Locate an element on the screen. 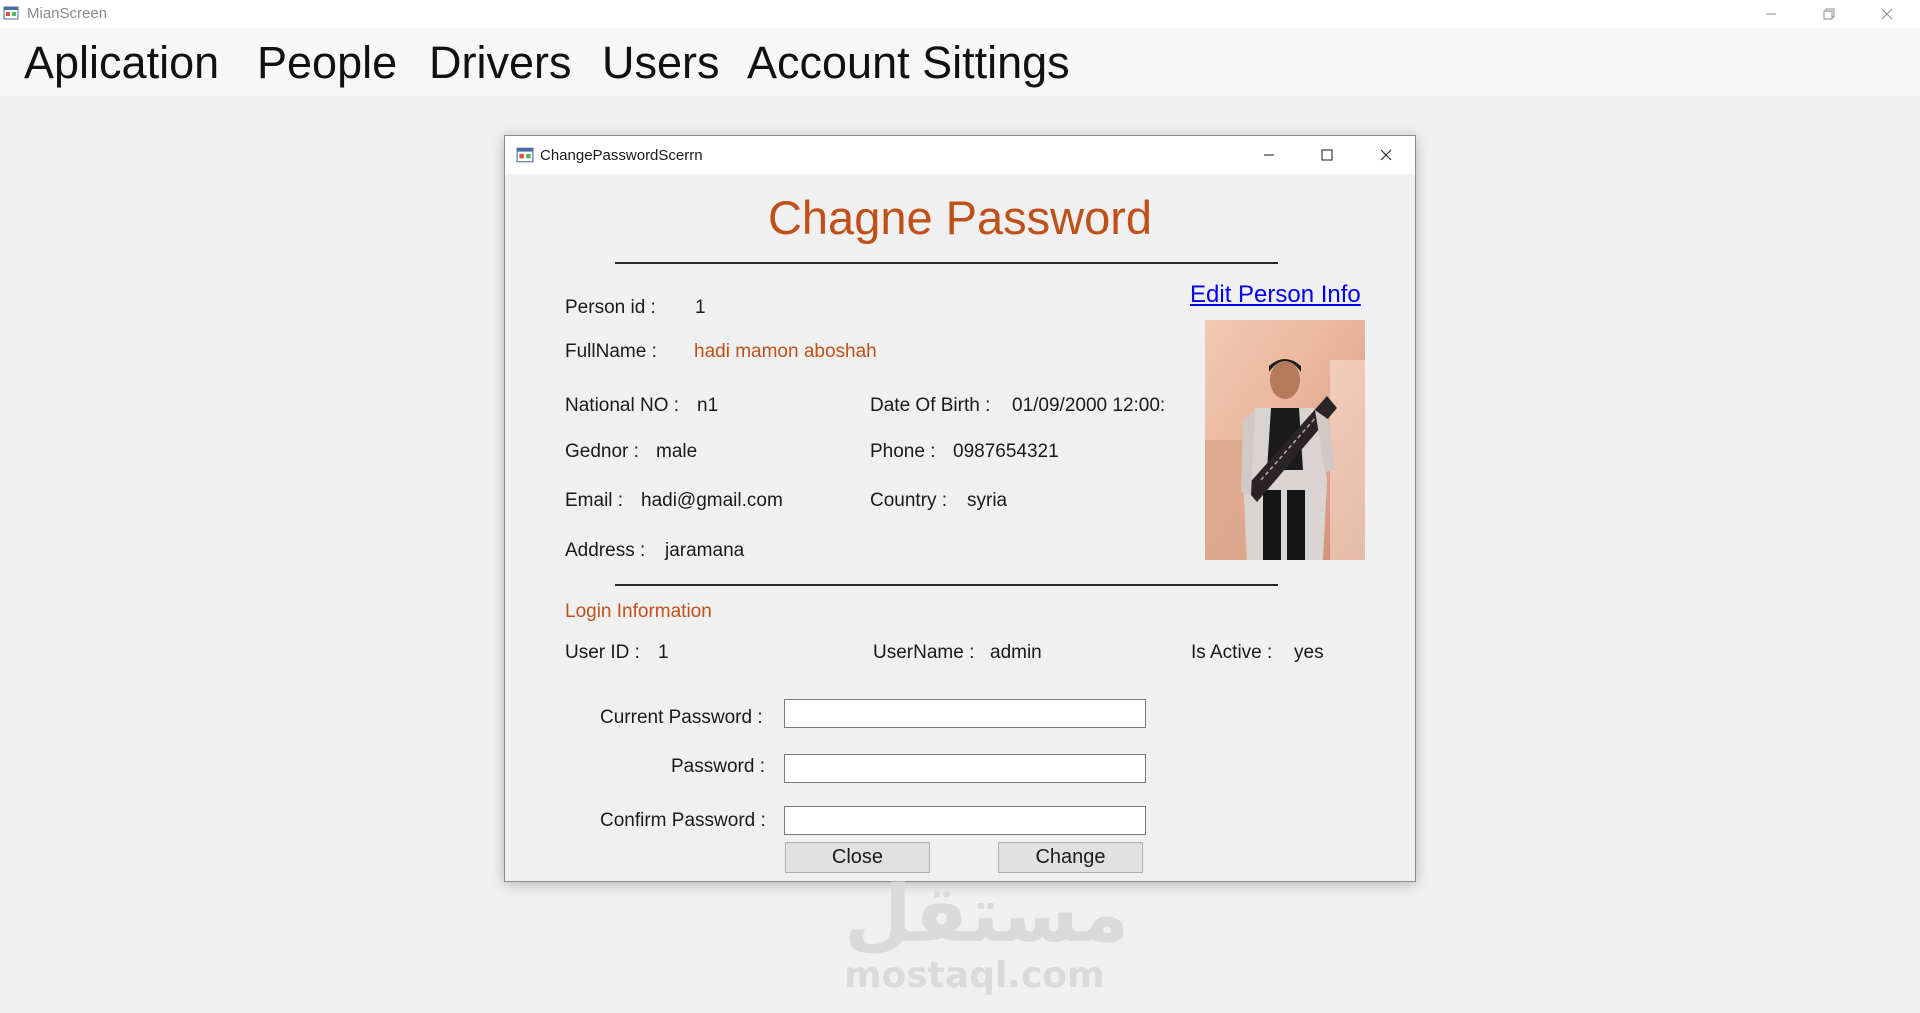 Image resolution: width=1920 pixels, height=1013 pixels. divider-top is located at coordinates (946, 263).